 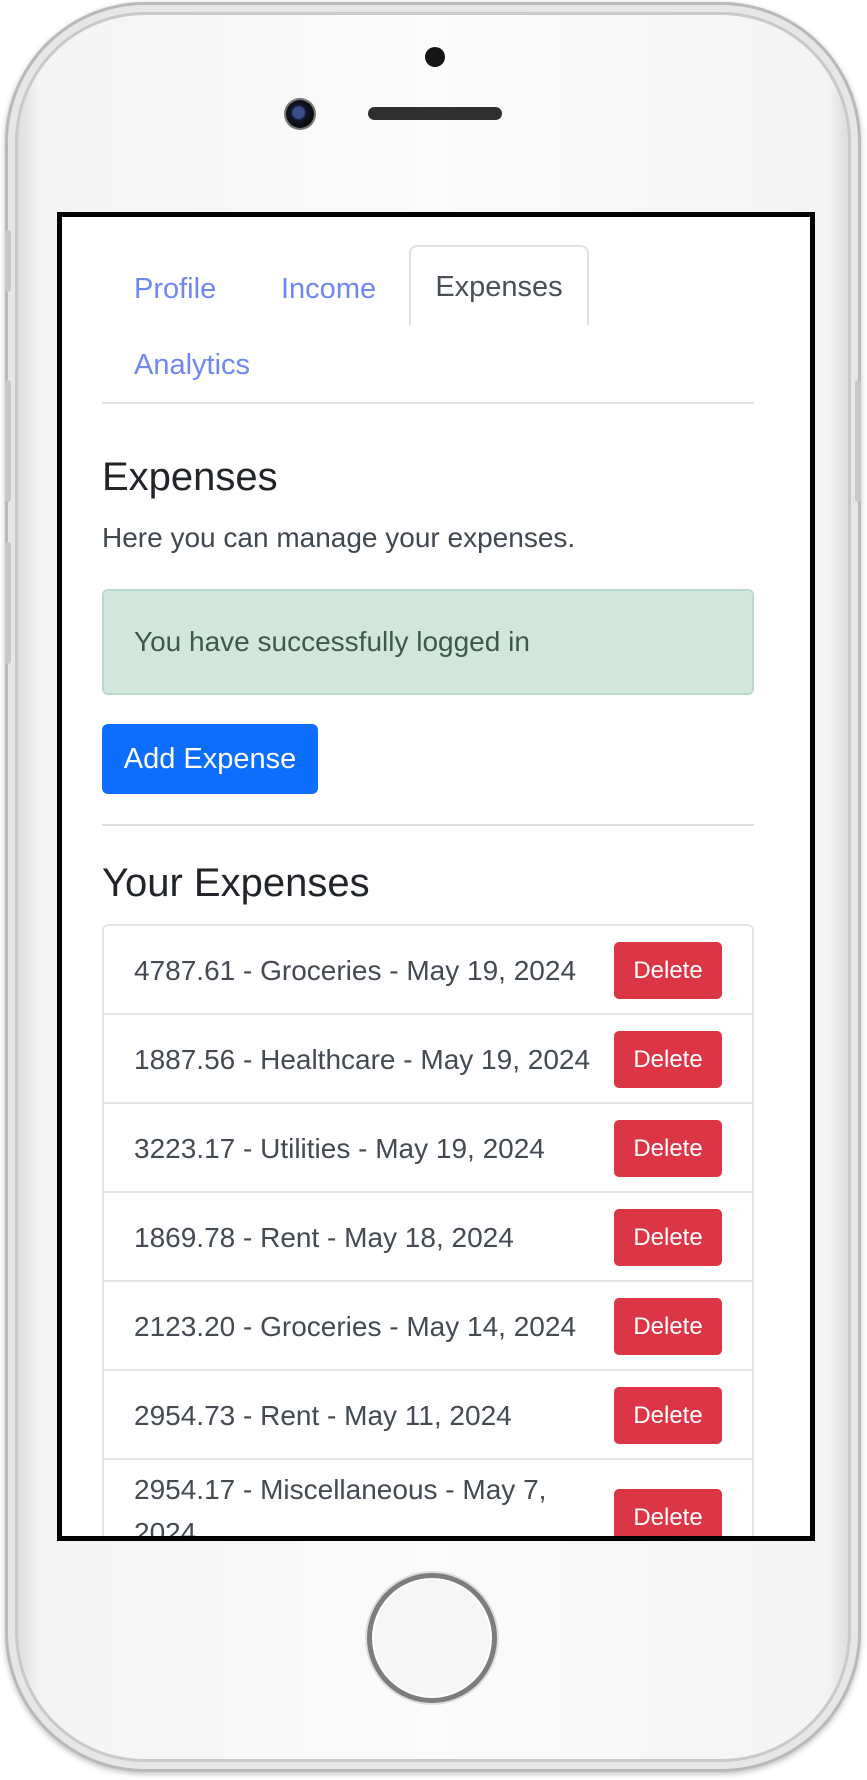 What do you see at coordinates (300, 114) in the screenshot?
I see `front-camera-icon` at bounding box center [300, 114].